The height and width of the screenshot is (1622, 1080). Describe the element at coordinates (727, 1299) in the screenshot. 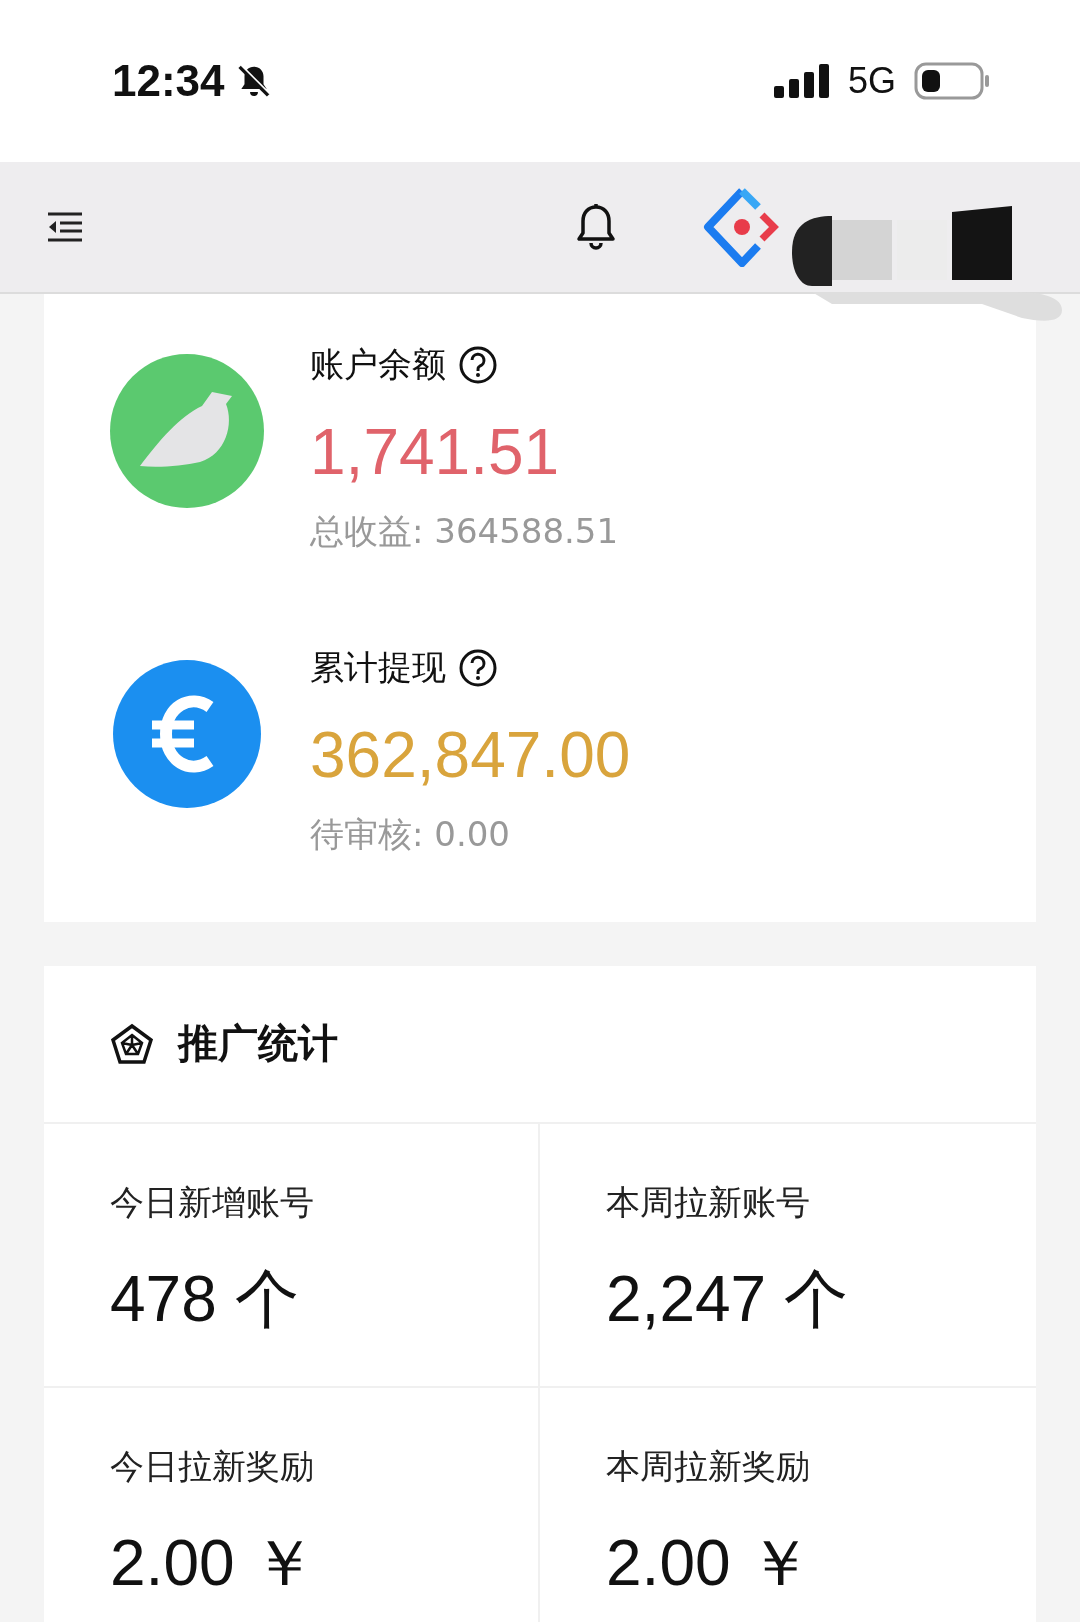

I see `stat-value: 2,247 个` at that location.